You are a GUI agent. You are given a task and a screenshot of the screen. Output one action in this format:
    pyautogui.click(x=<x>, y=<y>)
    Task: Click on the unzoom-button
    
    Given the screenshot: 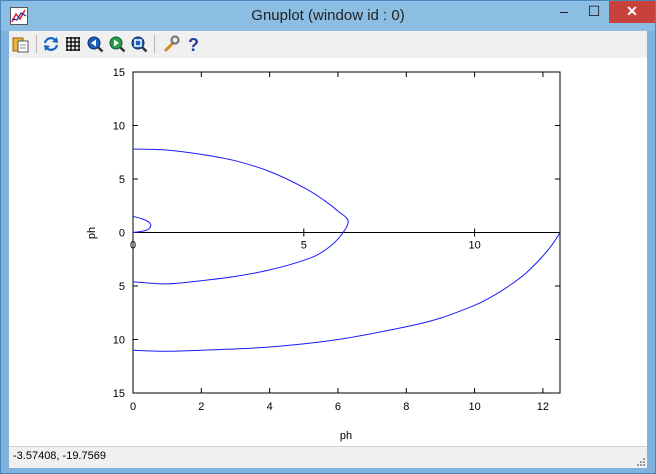 What is the action you would take?
    pyautogui.click(x=139, y=44)
    